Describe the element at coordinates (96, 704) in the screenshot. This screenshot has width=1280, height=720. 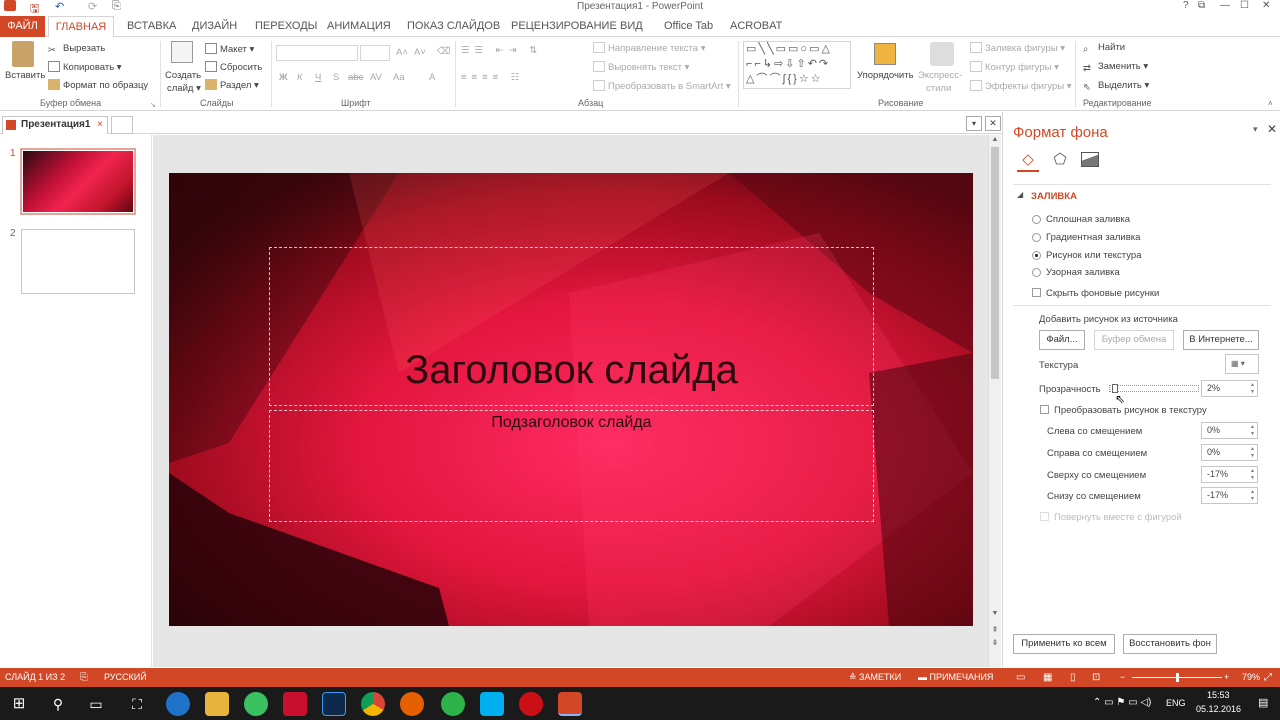
I see `task-view-icon: ▭` at that location.